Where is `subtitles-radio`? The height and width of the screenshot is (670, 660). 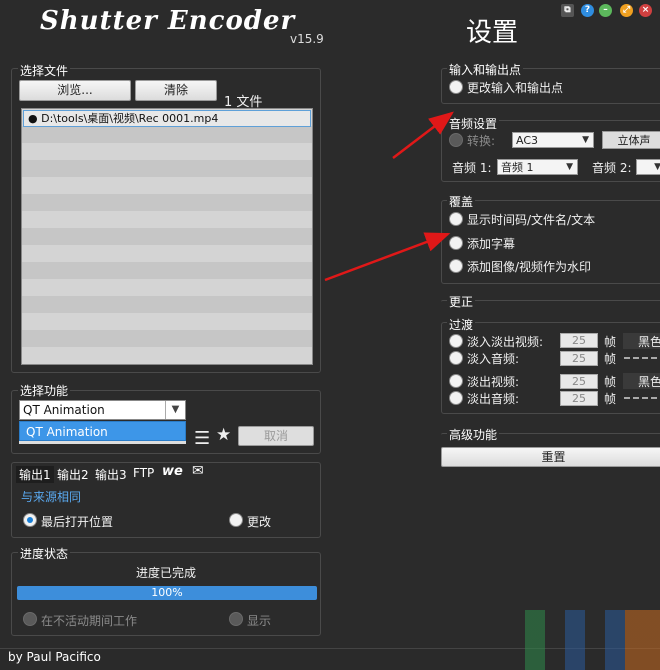 subtitles-radio is located at coordinates (456, 243).